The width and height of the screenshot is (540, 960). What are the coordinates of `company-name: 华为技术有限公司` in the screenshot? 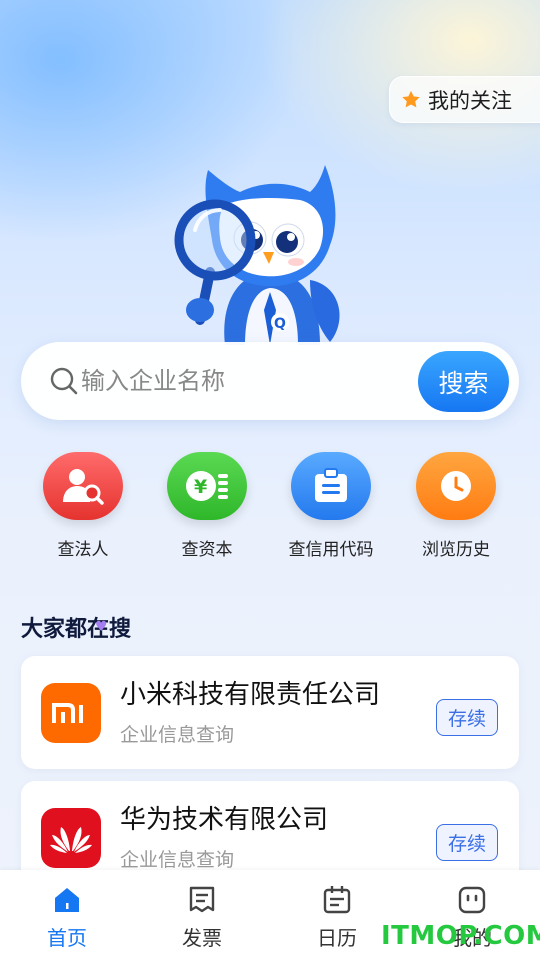 It's located at (224, 820).